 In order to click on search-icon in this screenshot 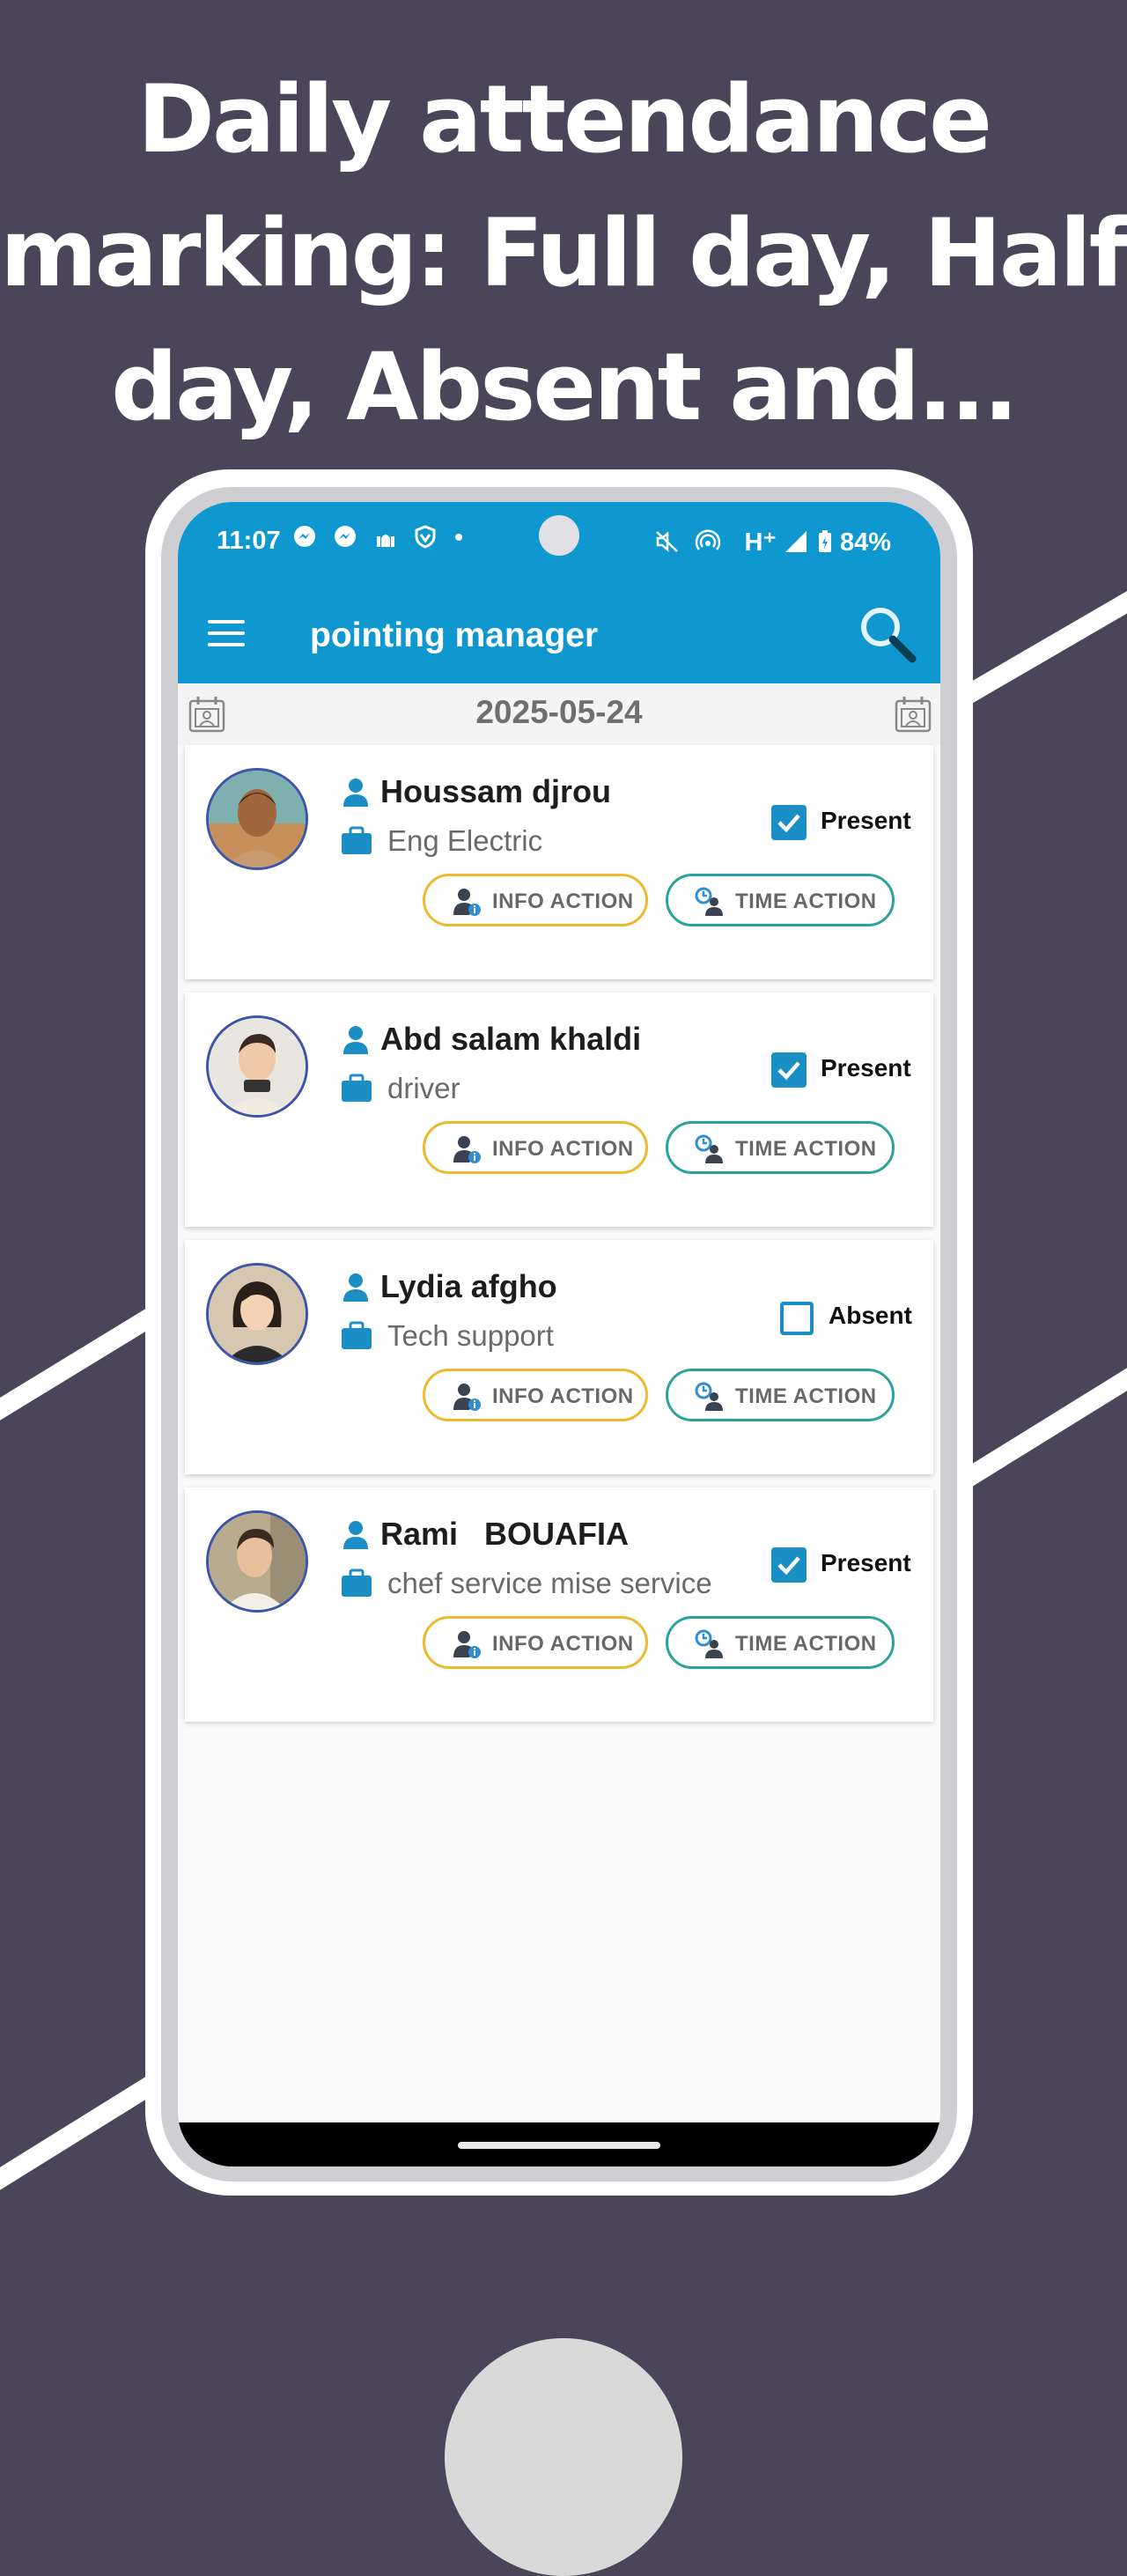, I will do `click(887, 634)`.